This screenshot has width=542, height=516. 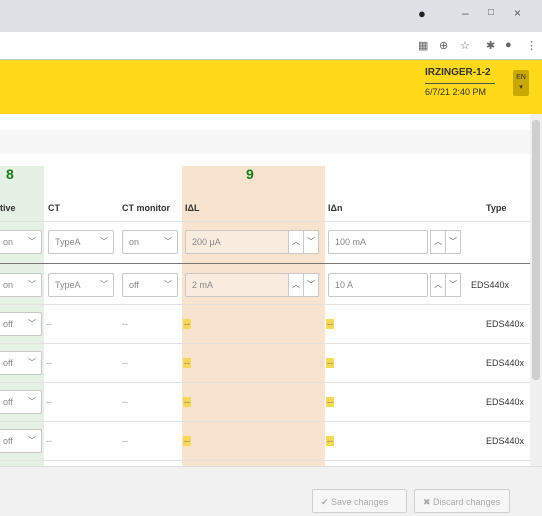 What do you see at coordinates (192, 208) in the screenshot?
I see `header-idl: IΔL` at bounding box center [192, 208].